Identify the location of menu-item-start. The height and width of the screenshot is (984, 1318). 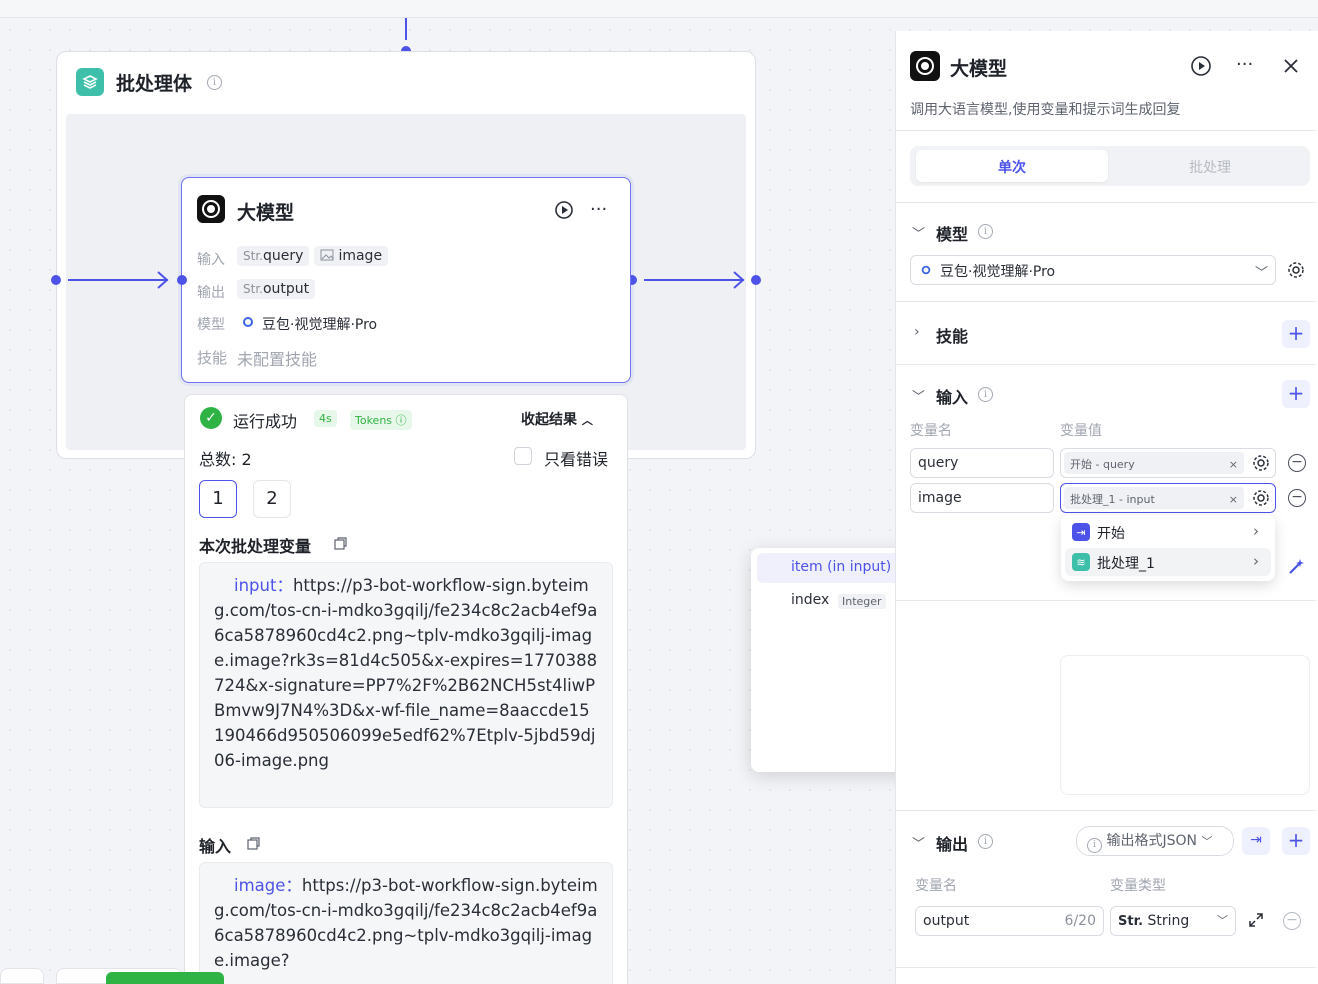
(1168, 533).